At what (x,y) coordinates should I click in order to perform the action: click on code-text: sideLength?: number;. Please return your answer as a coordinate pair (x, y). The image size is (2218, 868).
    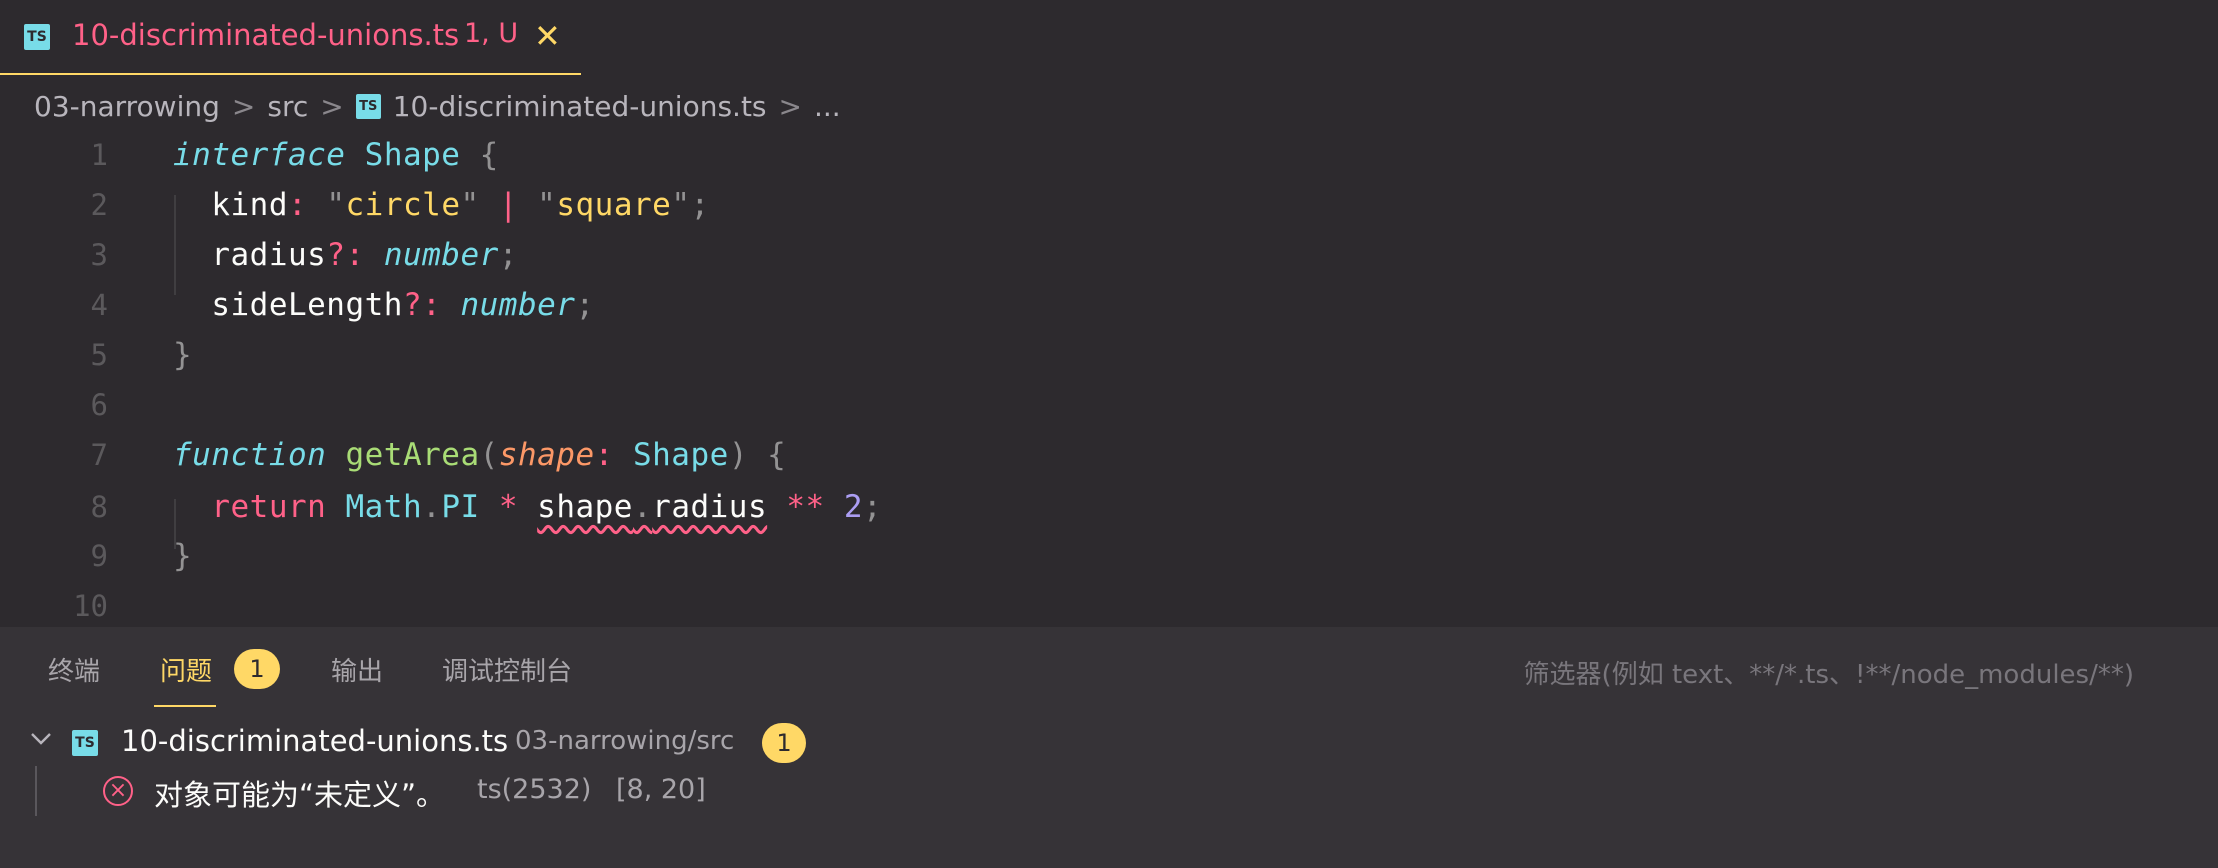
    Looking at the image, I should click on (384, 305).